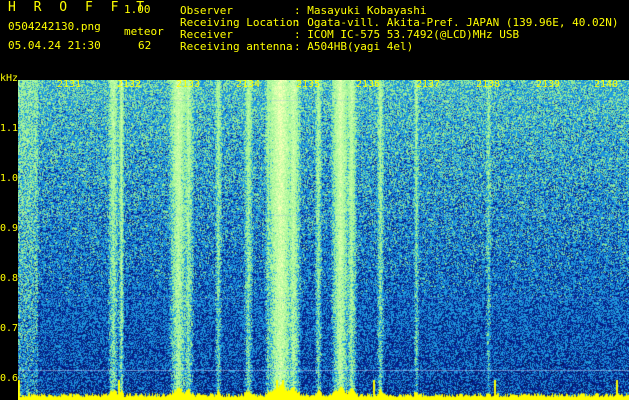 This screenshot has width=629, height=400. I want to click on timestamp-label: 05.04.24 21:30, so click(54, 45).